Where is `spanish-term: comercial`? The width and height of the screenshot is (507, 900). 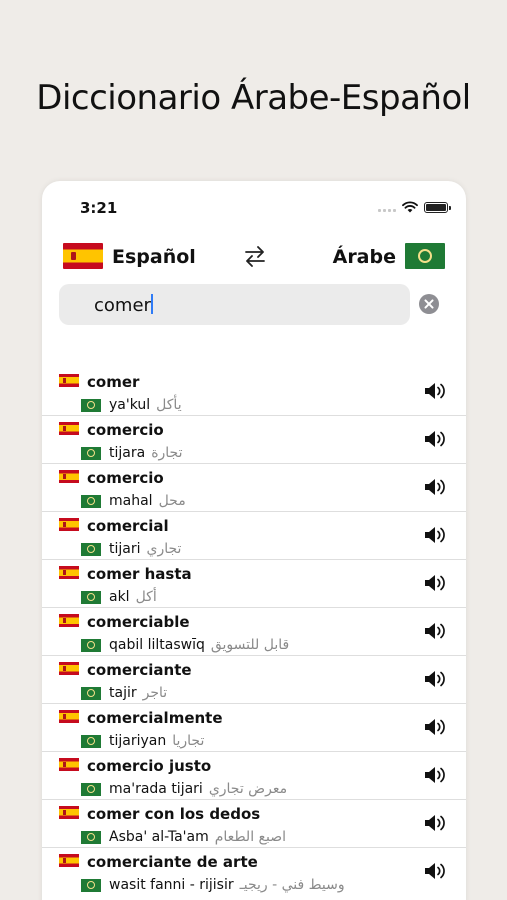
spanish-term: comercial is located at coordinates (128, 526).